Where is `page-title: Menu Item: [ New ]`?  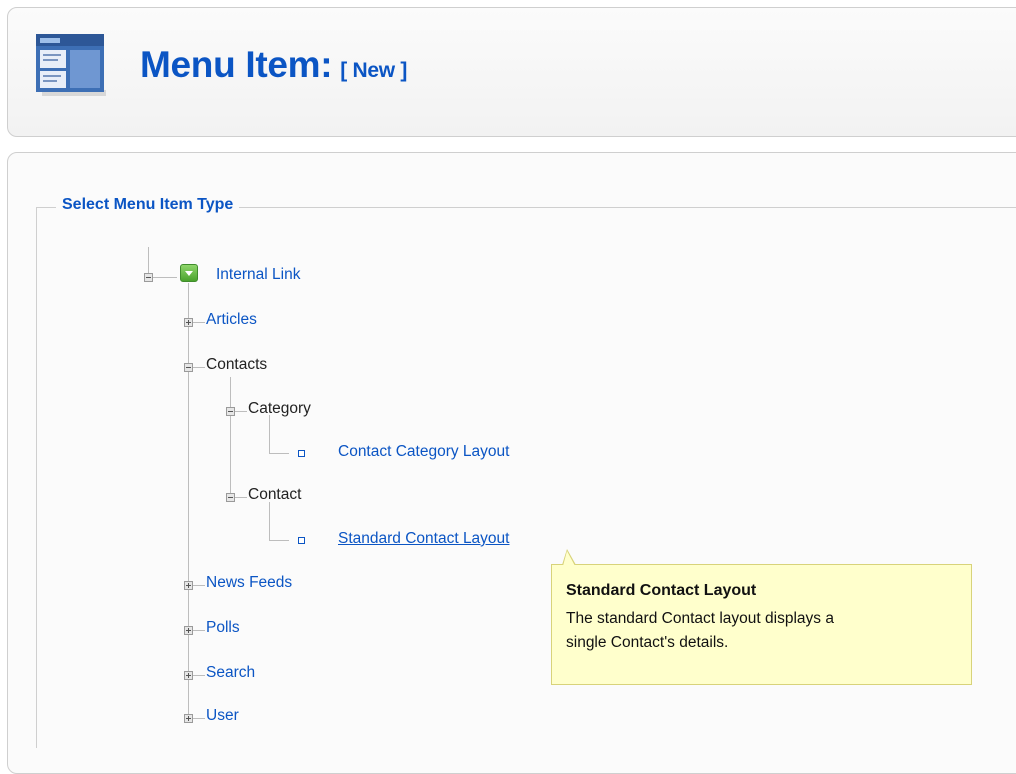 page-title: Menu Item: [ New ] is located at coordinates (273, 65).